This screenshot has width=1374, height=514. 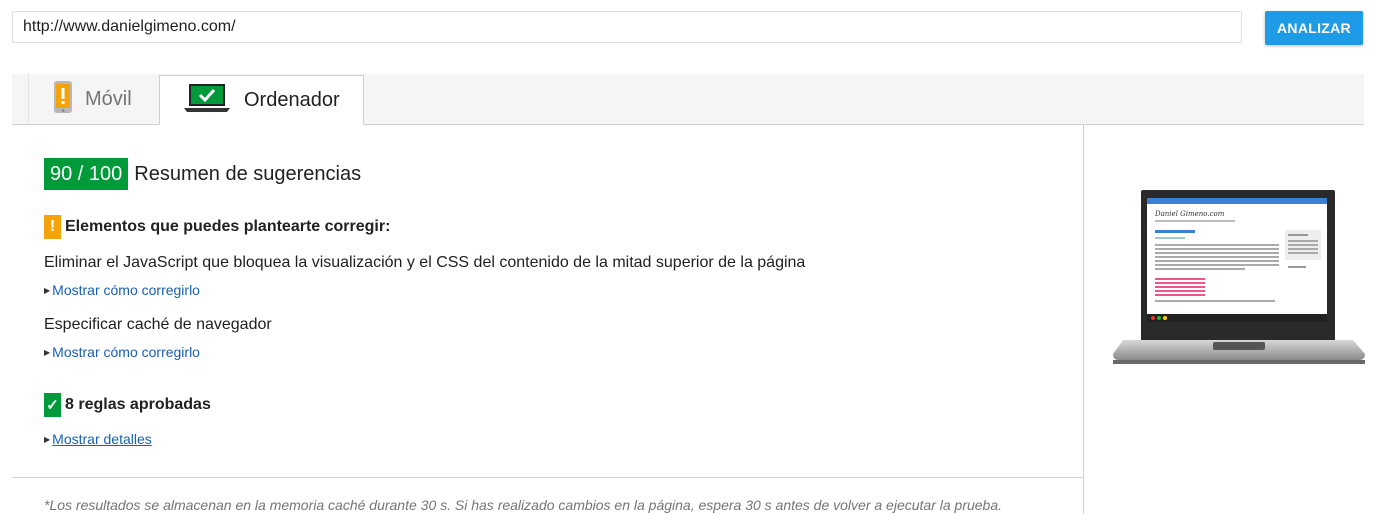 I want to click on score-title: Resumen de sugerencias, so click(x=248, y=173).